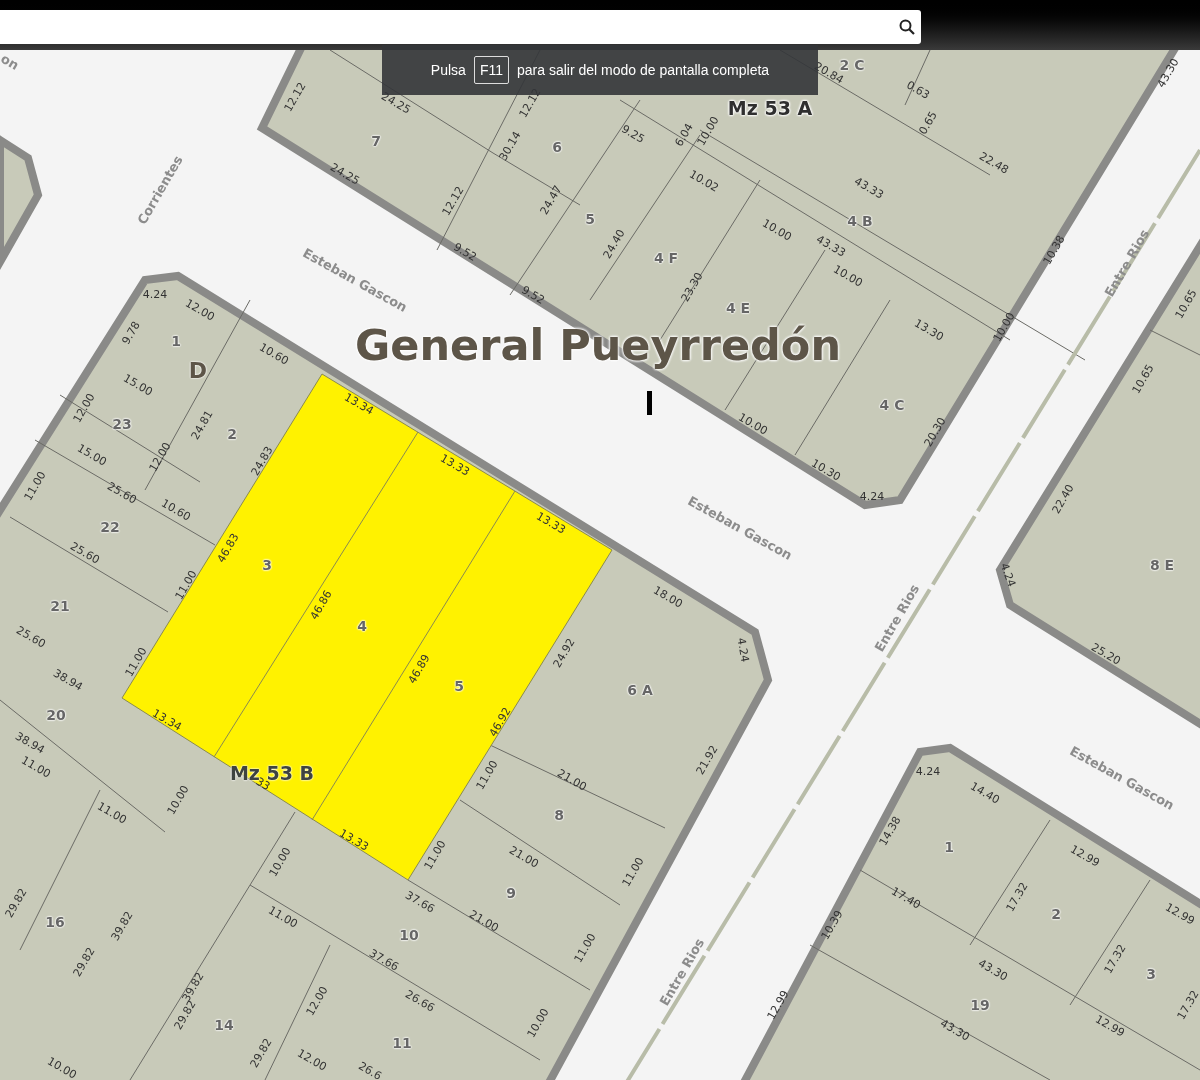  What do you see at coordinates (559, 815) in the screenshot?
I see `parcel-number: 8` at bounding box center [559, 815].